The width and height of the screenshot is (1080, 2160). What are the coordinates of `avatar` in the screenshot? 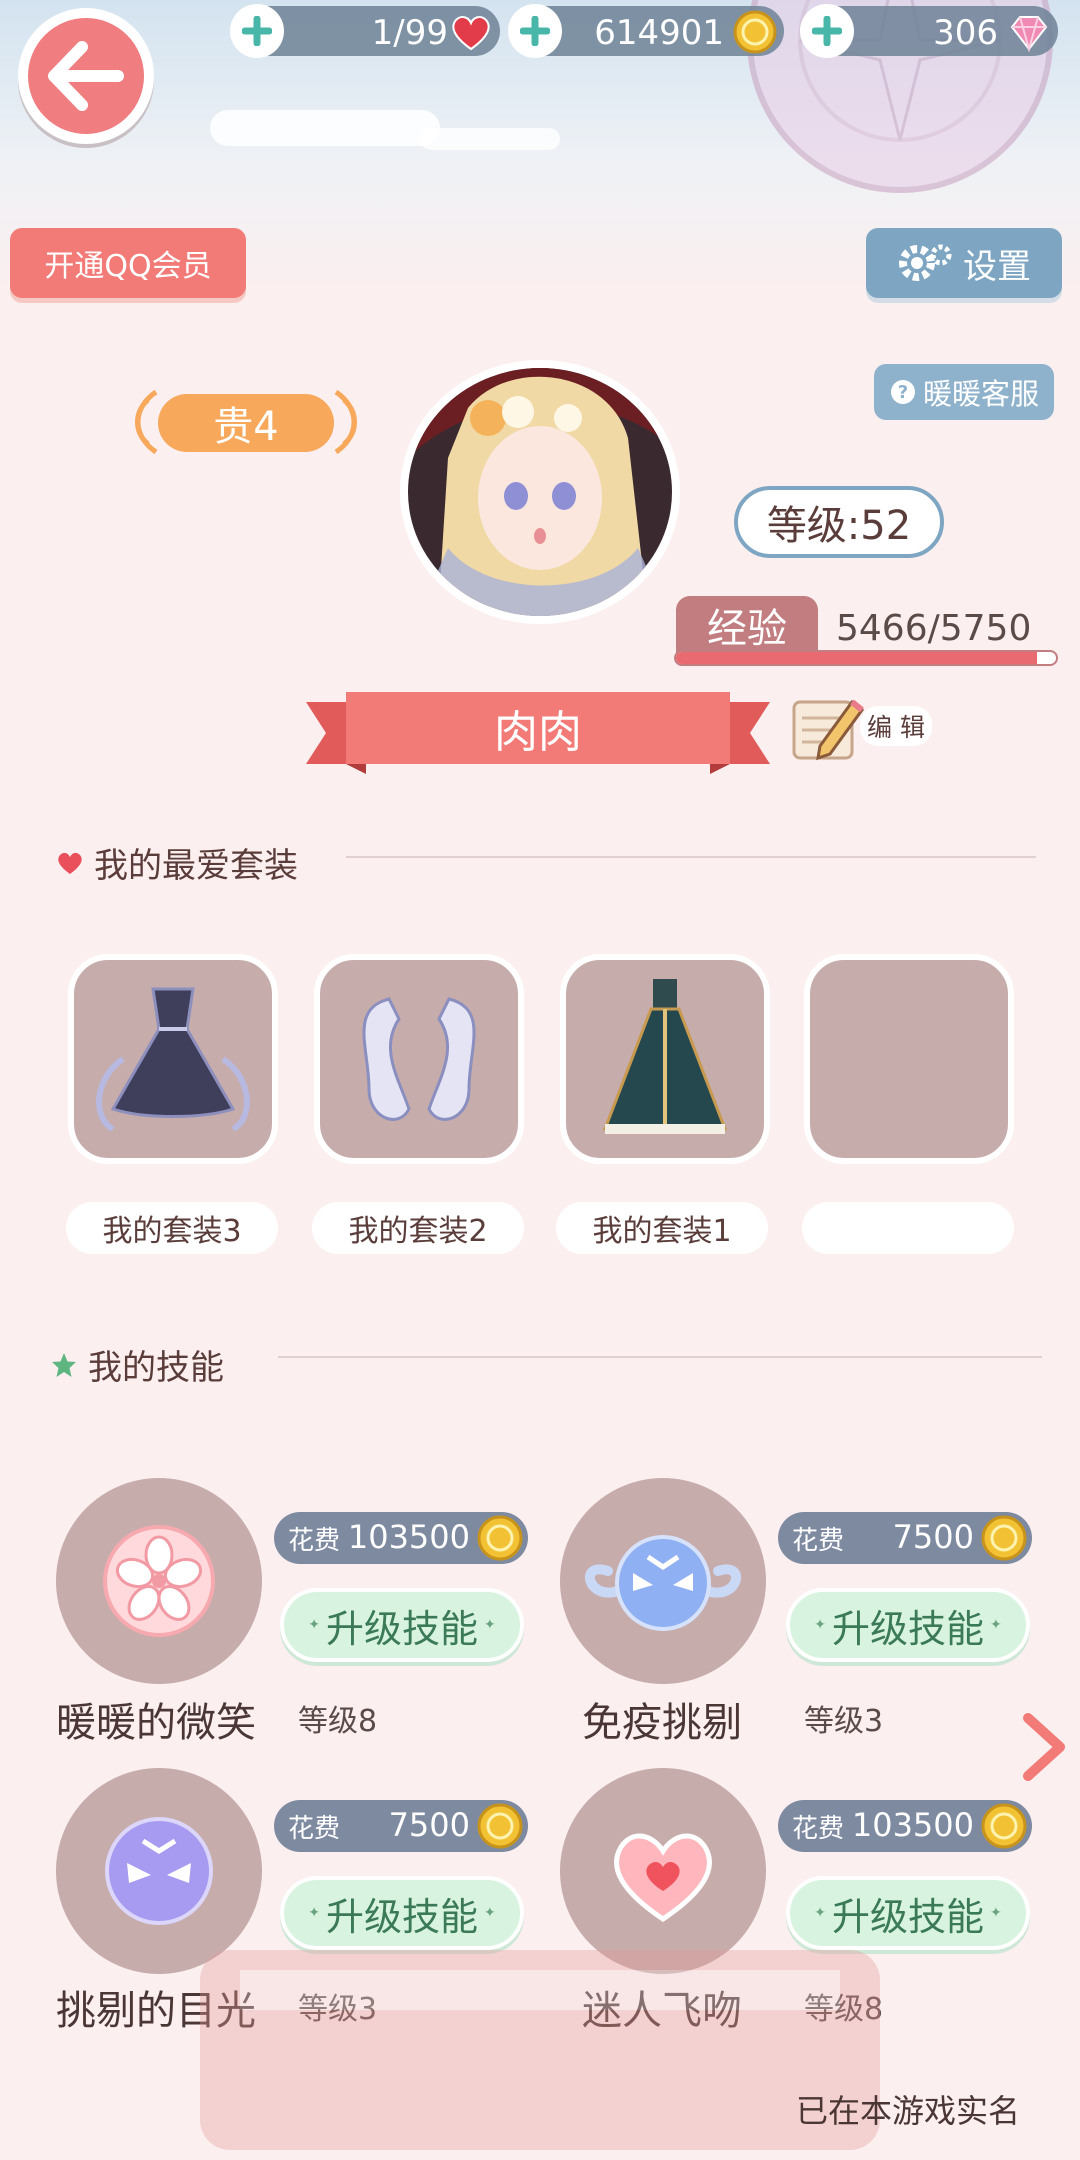 It's located at (540, 492).